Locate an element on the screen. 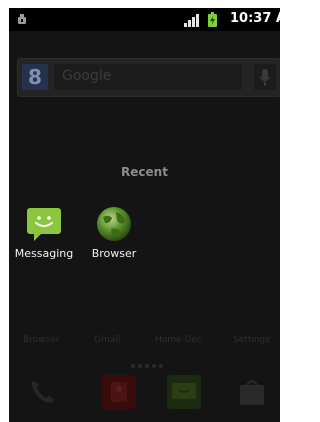 The width and height of the screenshot is (320, 422). home-app-label: Home Dec is located at coordinates (178, 340).